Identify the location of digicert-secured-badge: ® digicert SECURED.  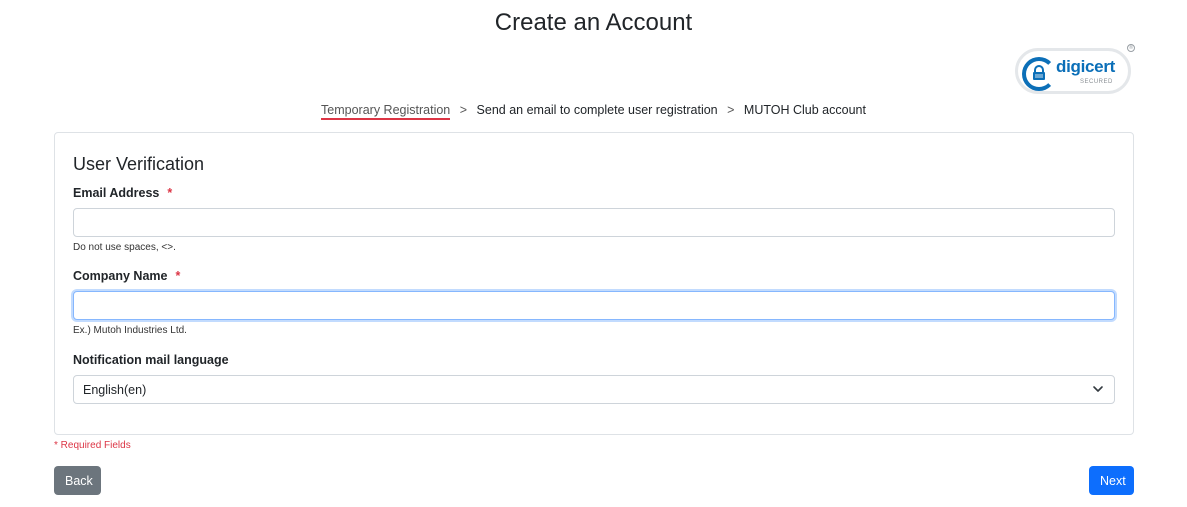
(1075, 70).